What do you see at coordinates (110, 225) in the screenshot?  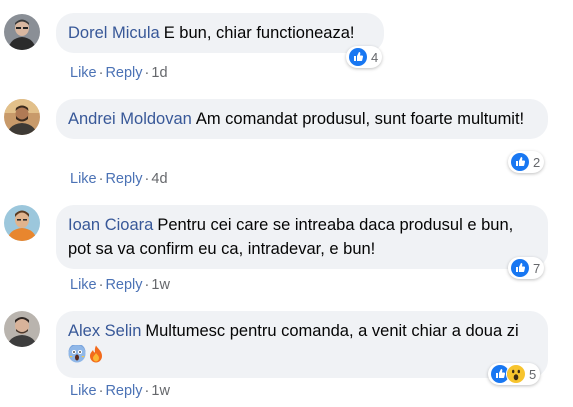 I see `comment-author: Ioan Cioara` at bounding box center [110, 225].